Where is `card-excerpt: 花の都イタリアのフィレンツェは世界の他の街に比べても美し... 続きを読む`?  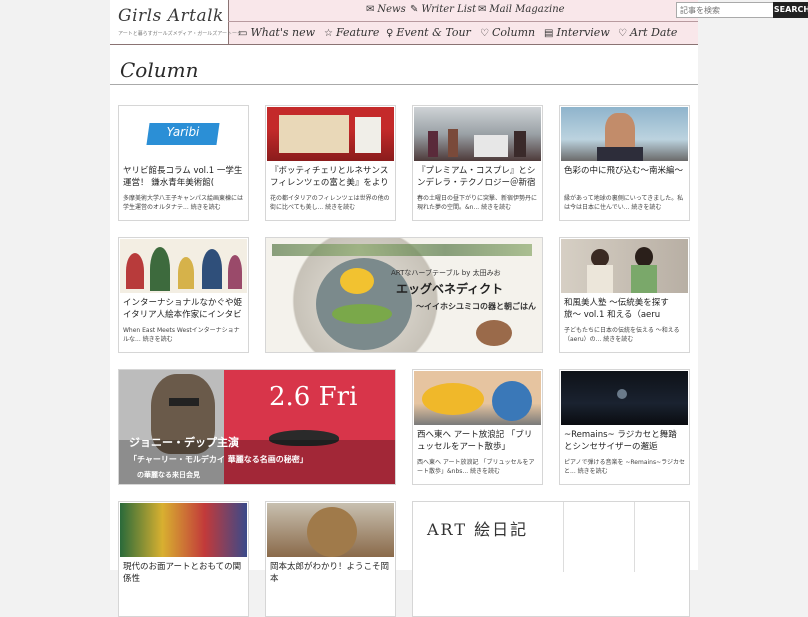 card-excerpt: 花の都イタリアのフィレンツェは世界の他の街に比べても美し... 続きを読む is located at coordinates (330, 203).